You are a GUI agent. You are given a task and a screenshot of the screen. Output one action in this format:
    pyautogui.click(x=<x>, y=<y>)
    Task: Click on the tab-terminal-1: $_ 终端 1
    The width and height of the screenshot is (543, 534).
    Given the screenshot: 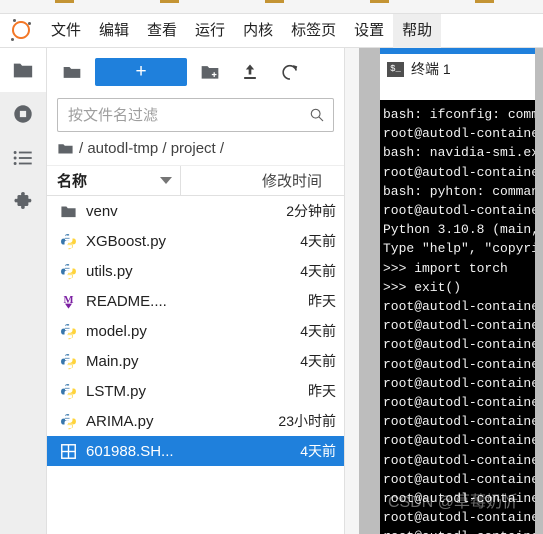 What is the action you would take?
    pyautogui.click(x=457, y=69)
    